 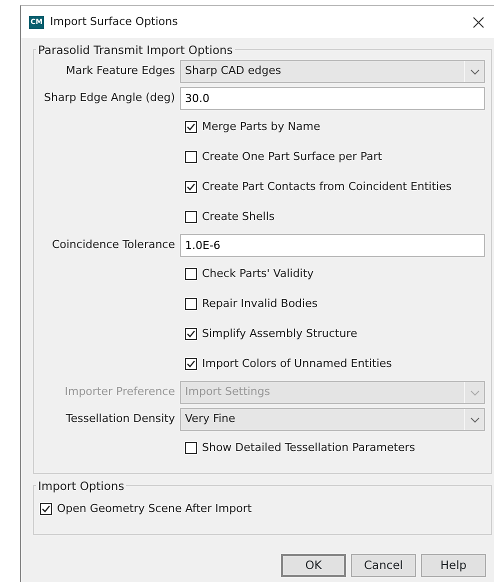 I want to click on field-label: Mark Feature Edges, so click(x=120, y=71).